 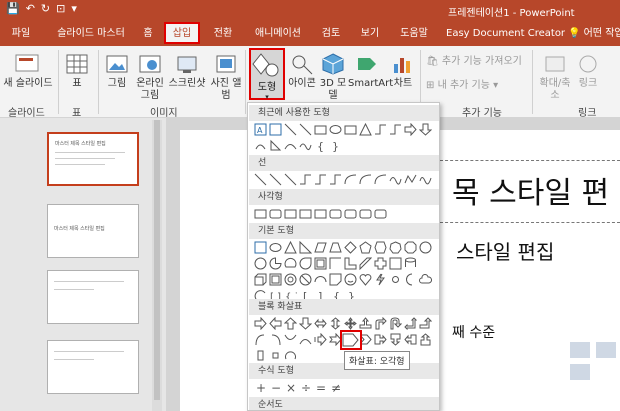 What do you see at coordinates (77, 71) in the screenshot?
I see `table-button: 표` at bounding box center [77, 71].